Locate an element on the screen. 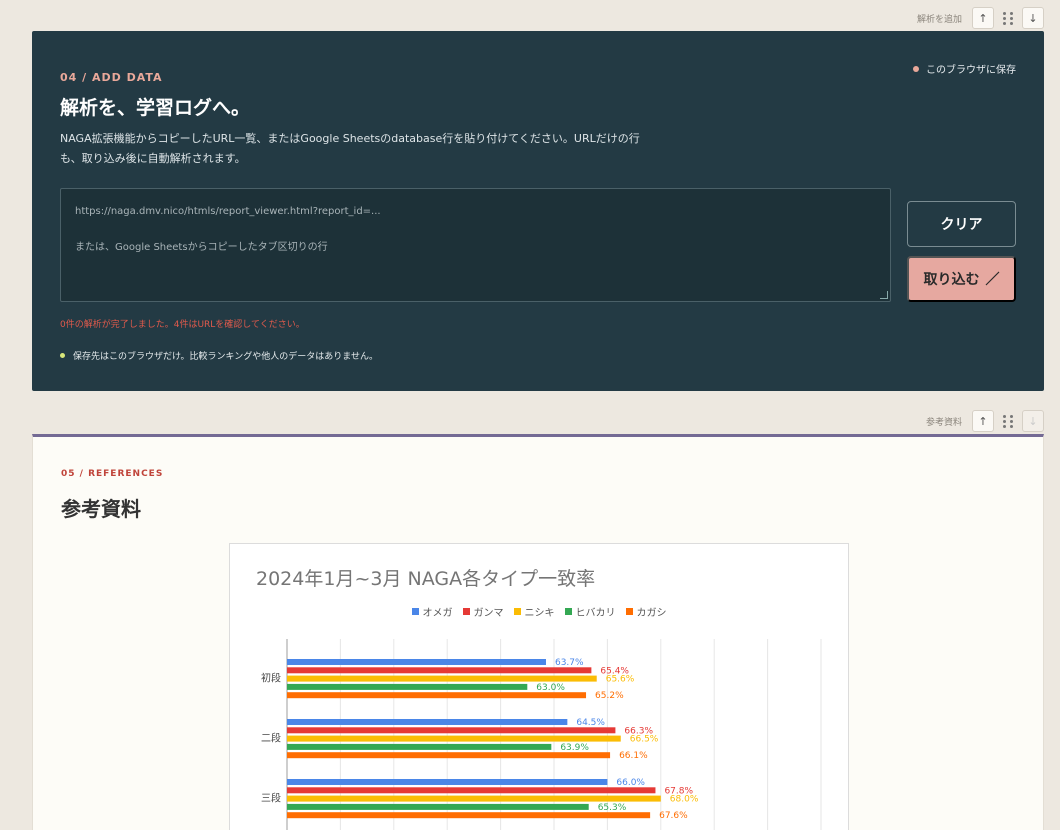 The width and height of the screenshot is (1060, 830). references-toolbar: 参考資料 ↑ ↓ is located at coordinates (985, 421).